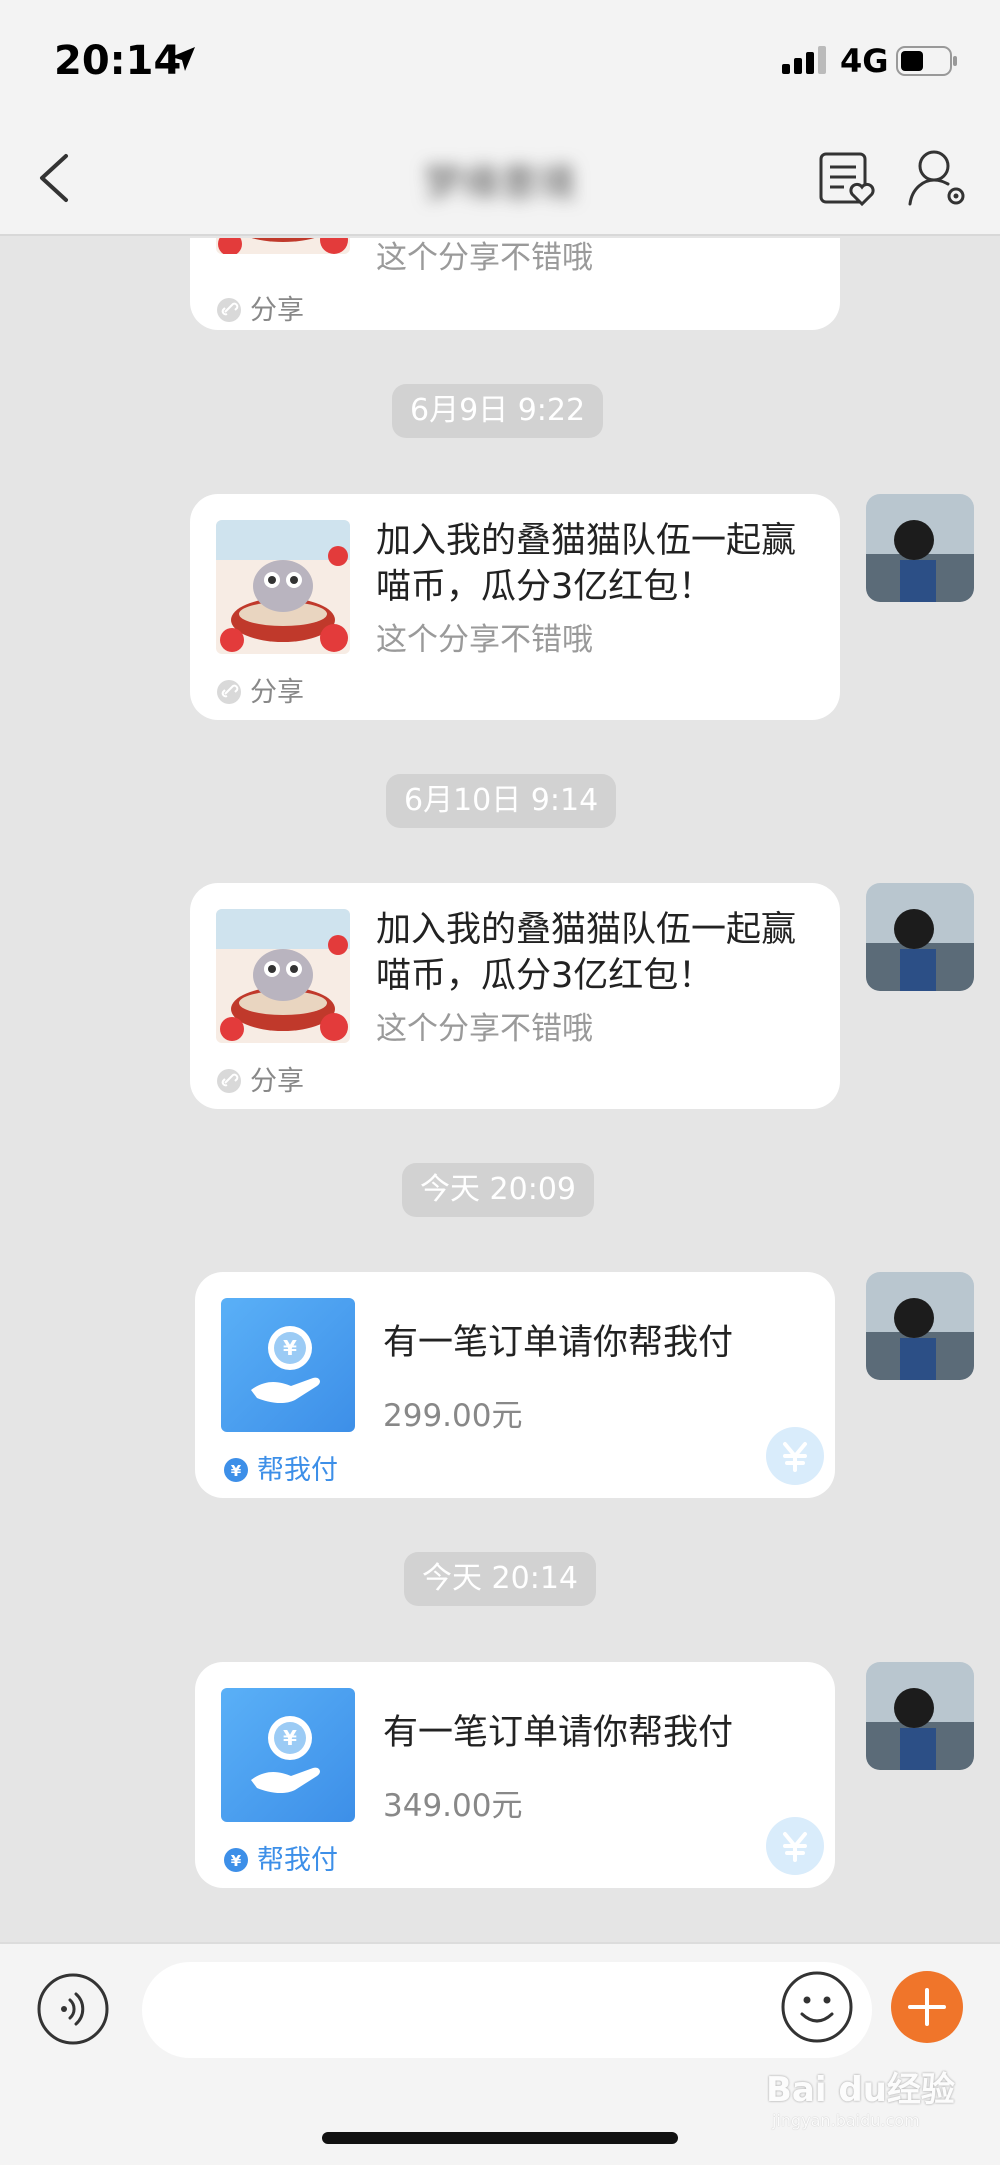 This screenshot has height=2165, width=1000. I want to click on status-bar: 20:14 4G, so click(500, 59).